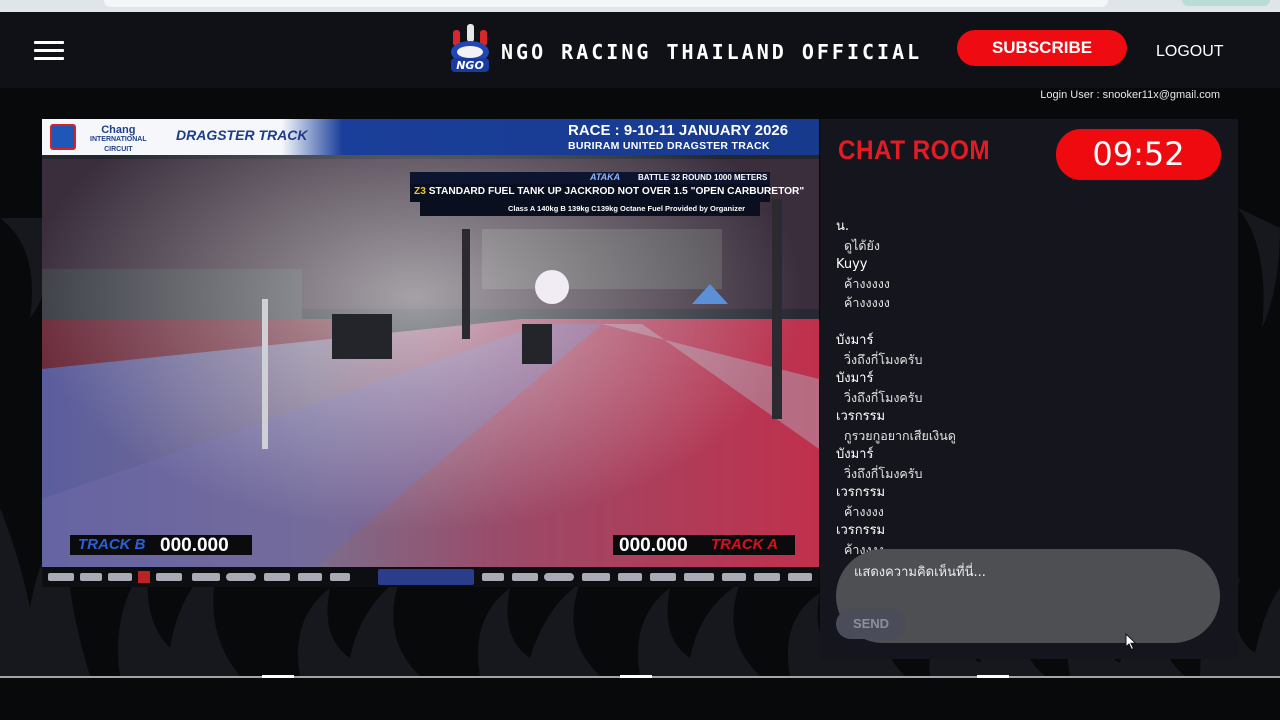 The image size is (1280, 720). I want to click on site-title: NGO RACING THAILAND OFFICIAL, so click(712, 52).